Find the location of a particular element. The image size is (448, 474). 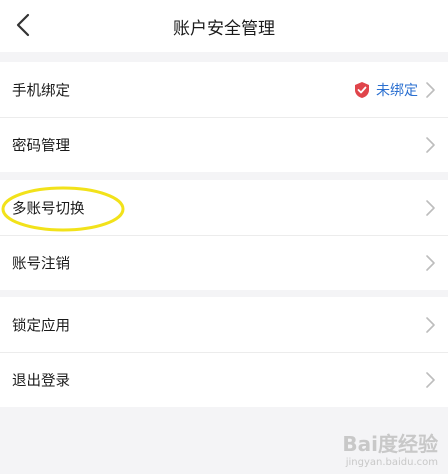

page-title: 账户安全管理 is located at coordinates (224, 29).